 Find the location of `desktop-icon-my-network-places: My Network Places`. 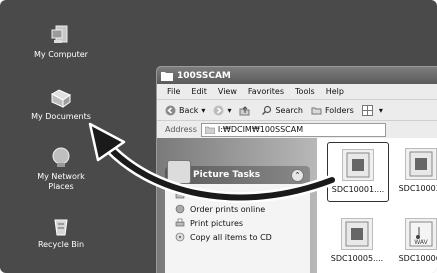

desktop-icon-my-network-places: My Network Places is located at coordinates (61, 169).